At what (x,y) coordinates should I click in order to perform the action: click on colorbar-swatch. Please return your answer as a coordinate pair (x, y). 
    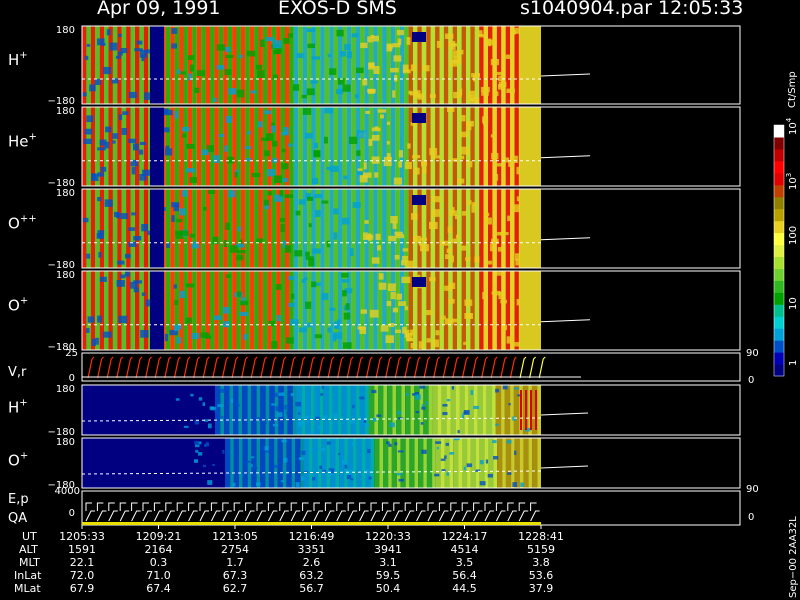
    Looking at the image, I should click on (779, 191).